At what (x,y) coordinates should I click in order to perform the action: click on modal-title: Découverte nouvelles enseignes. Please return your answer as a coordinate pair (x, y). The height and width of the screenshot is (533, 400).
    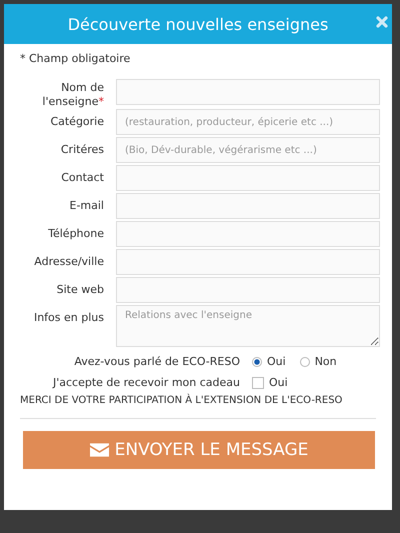
    Looking at the image, I should click on (198, 24).